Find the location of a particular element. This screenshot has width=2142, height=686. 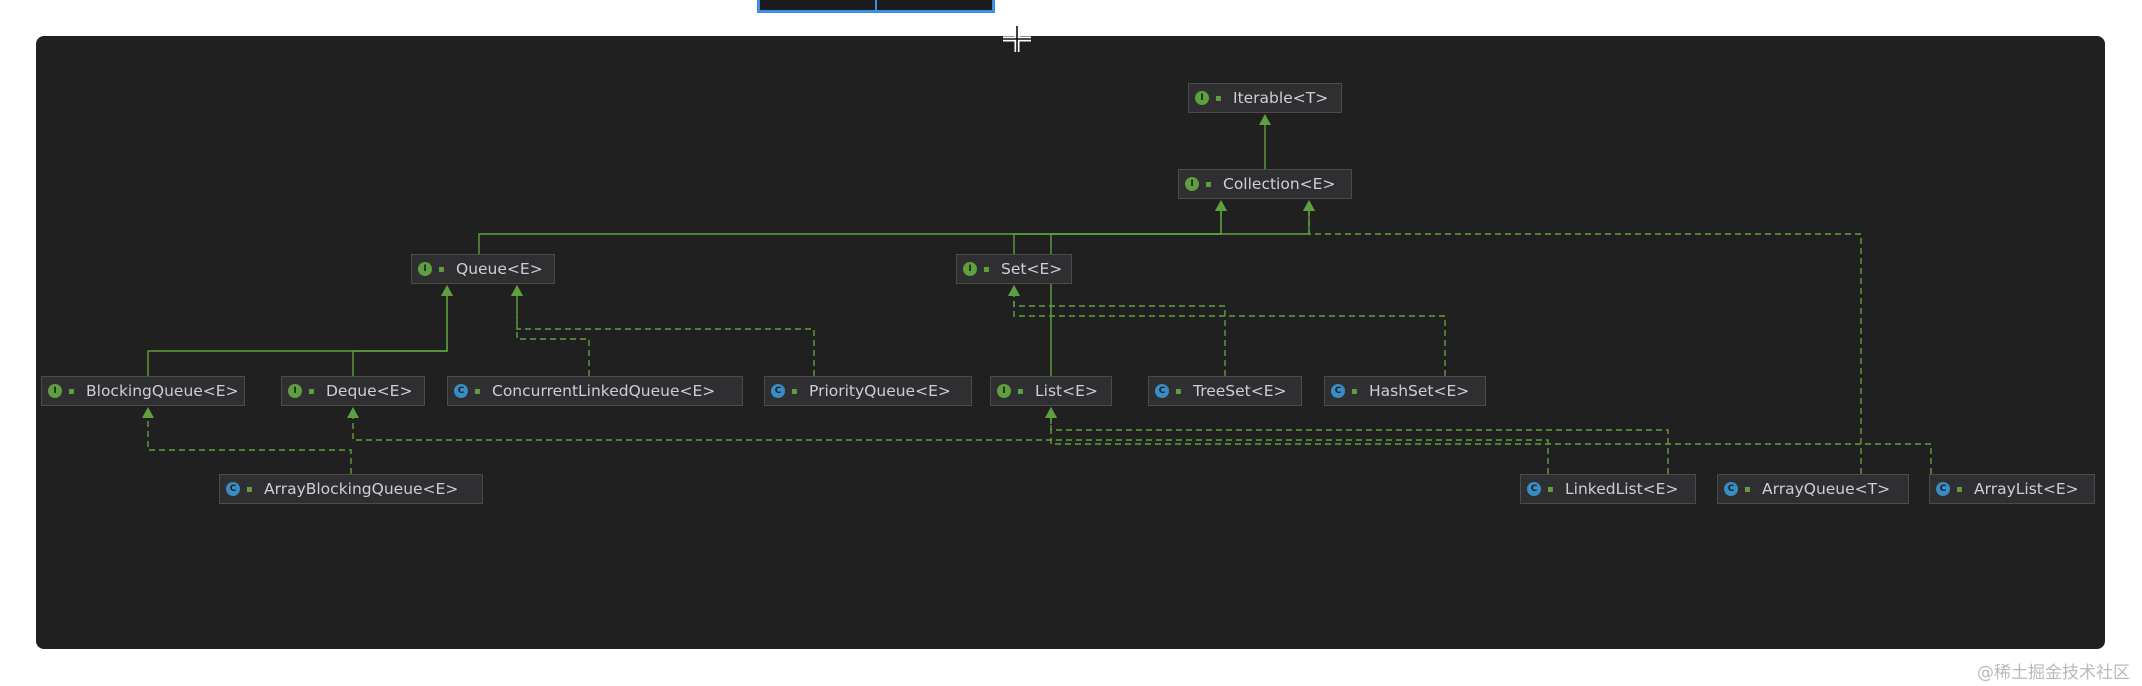

node-label: LinkedList<E> is located at coordinates (1622, 489).